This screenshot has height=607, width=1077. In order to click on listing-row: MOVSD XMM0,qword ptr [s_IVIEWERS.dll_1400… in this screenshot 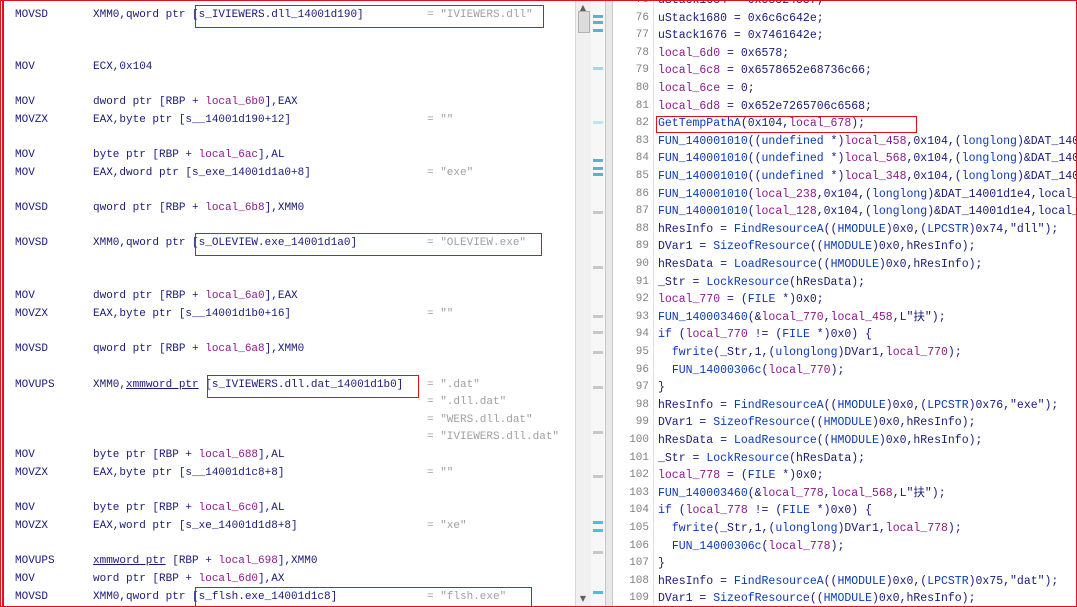, I will do `click(288, 15)`.